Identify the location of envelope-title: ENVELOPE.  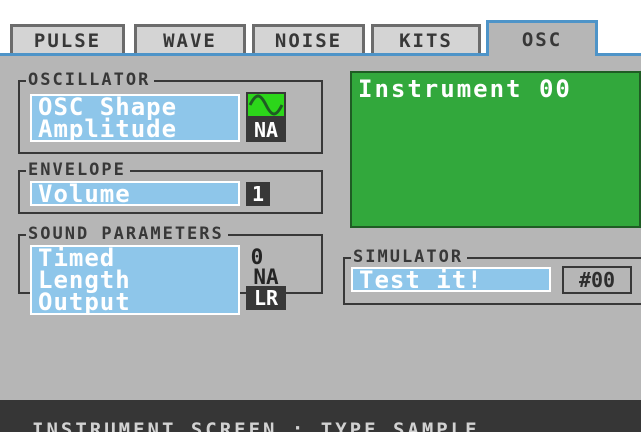
(78, 170).